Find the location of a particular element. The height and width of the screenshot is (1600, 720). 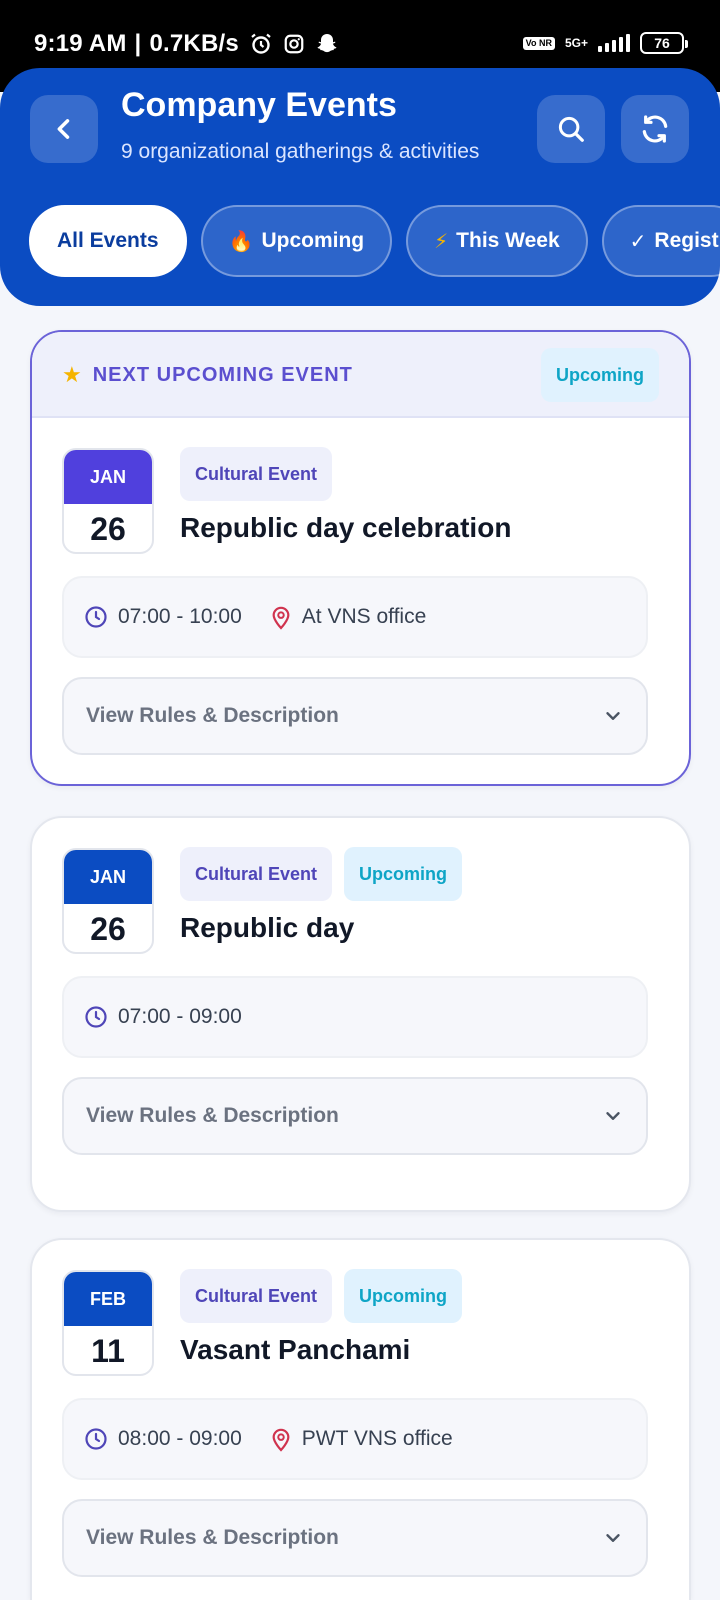

tab-label: Upcoming is located at coordinates (313, 240).